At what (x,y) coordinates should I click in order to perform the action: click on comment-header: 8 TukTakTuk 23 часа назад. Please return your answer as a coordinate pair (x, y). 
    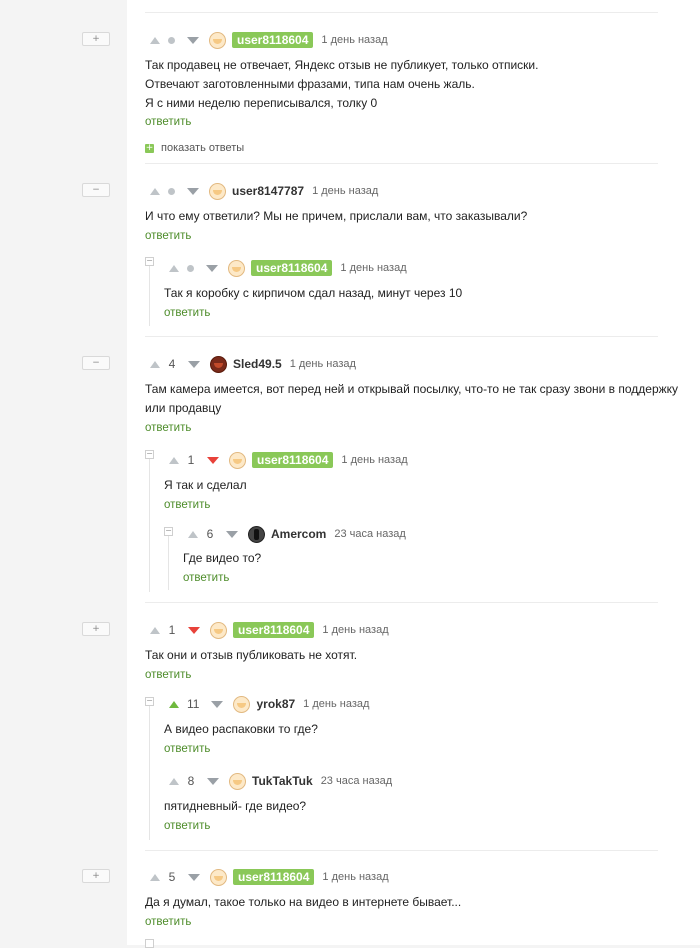
    Looking at the image, I should click on (280, 781).